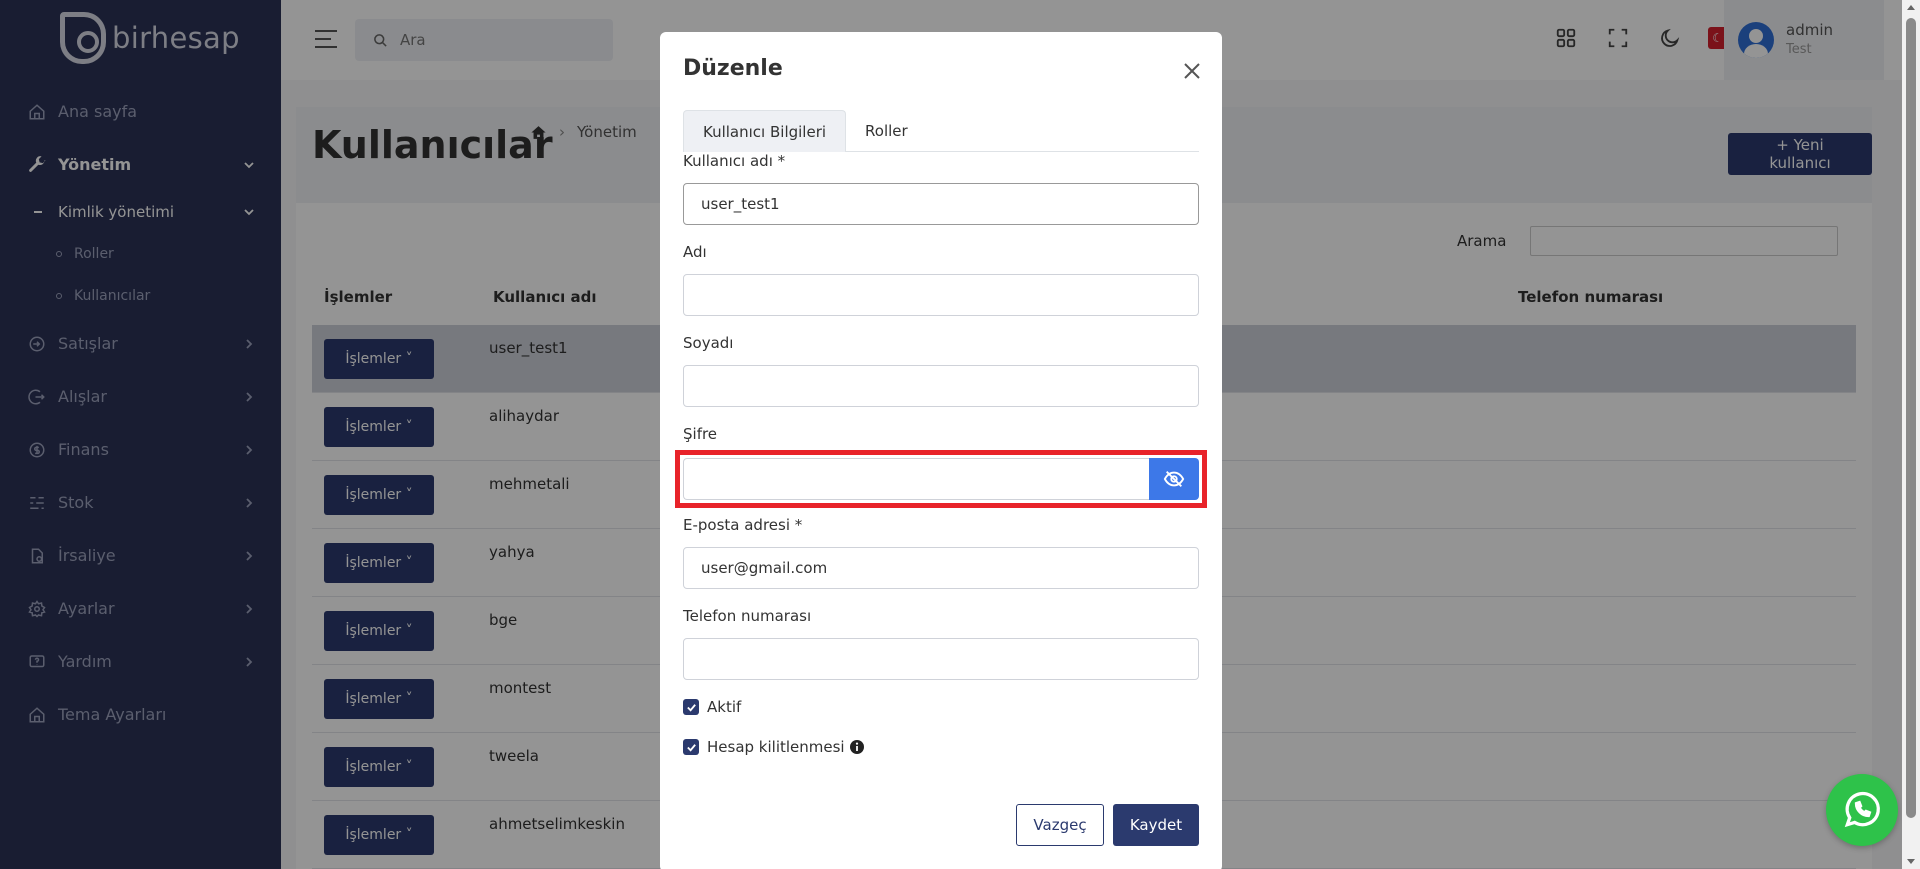 The image size is (1920, 869). I want to click on password-label: Şifre, so click(700, 434).